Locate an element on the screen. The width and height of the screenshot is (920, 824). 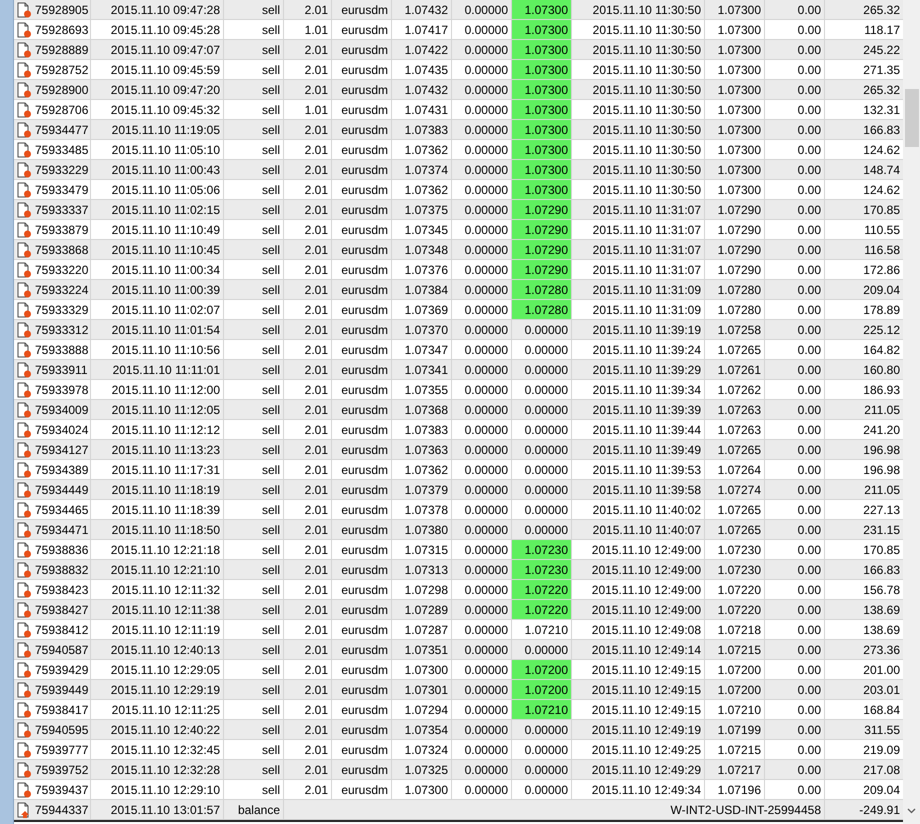
table-cell-text: 148.74 is located at coordinates (881, 170).